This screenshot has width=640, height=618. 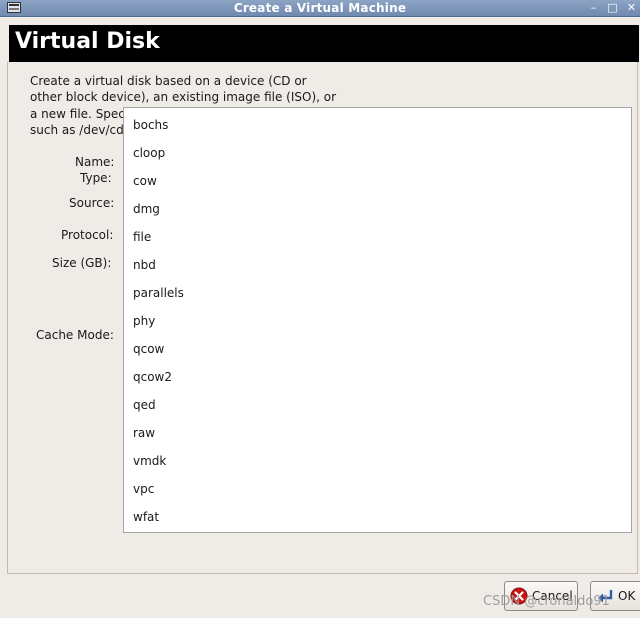 What do you see at coordinates (150, 125) in the screenshot?
I see `dropdown-option-bochs: bochs` at bounding box center [150, 125].